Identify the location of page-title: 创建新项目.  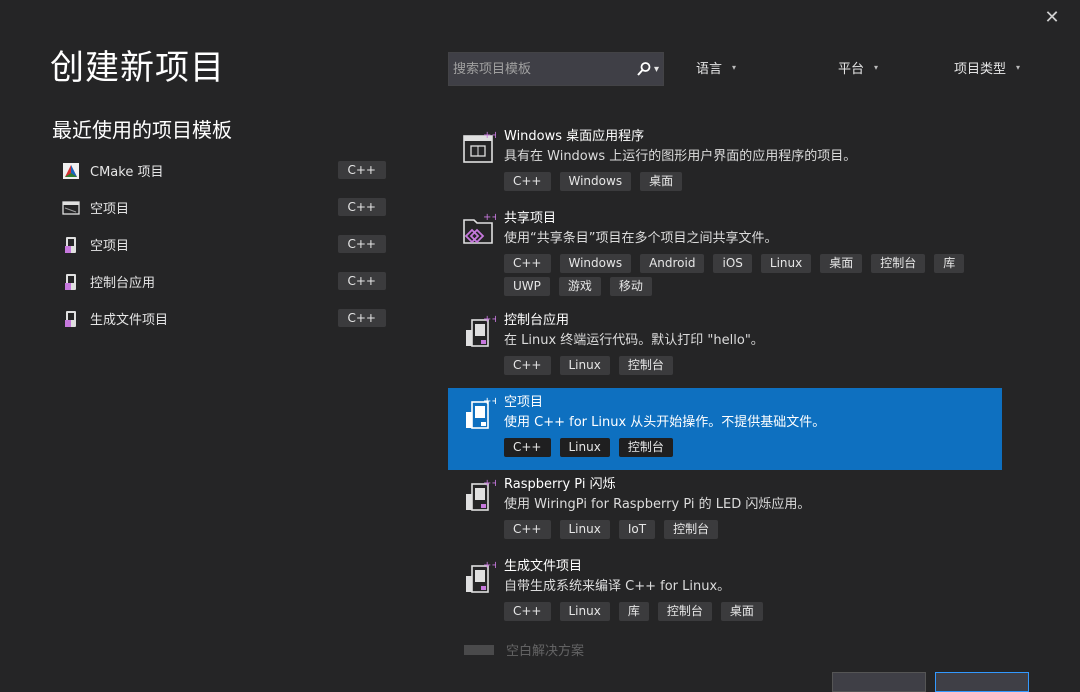
(137, 68).